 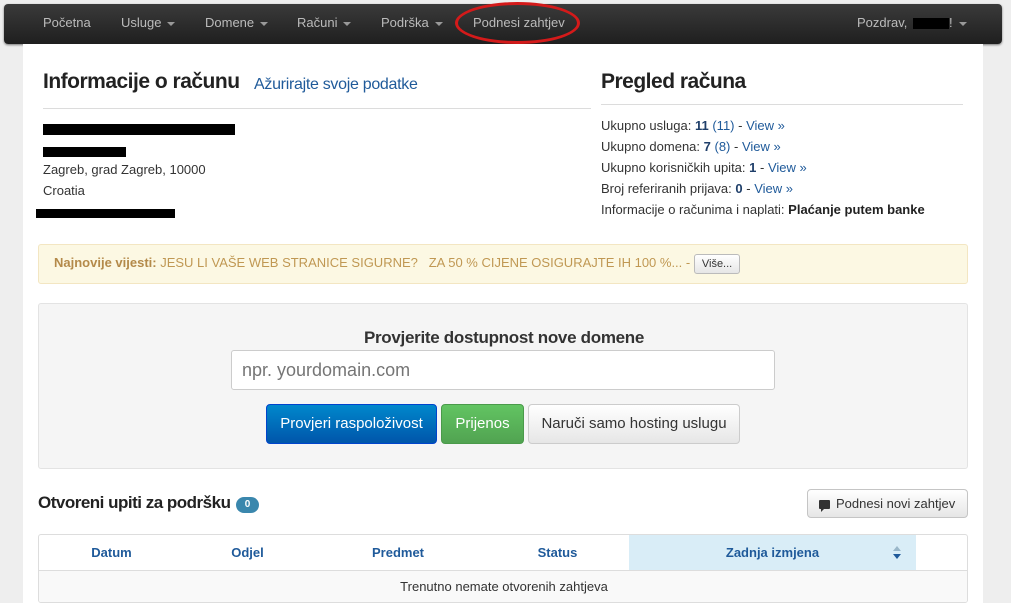 I want to click on column-header-department: Odjel, so click(x=247, y=552).